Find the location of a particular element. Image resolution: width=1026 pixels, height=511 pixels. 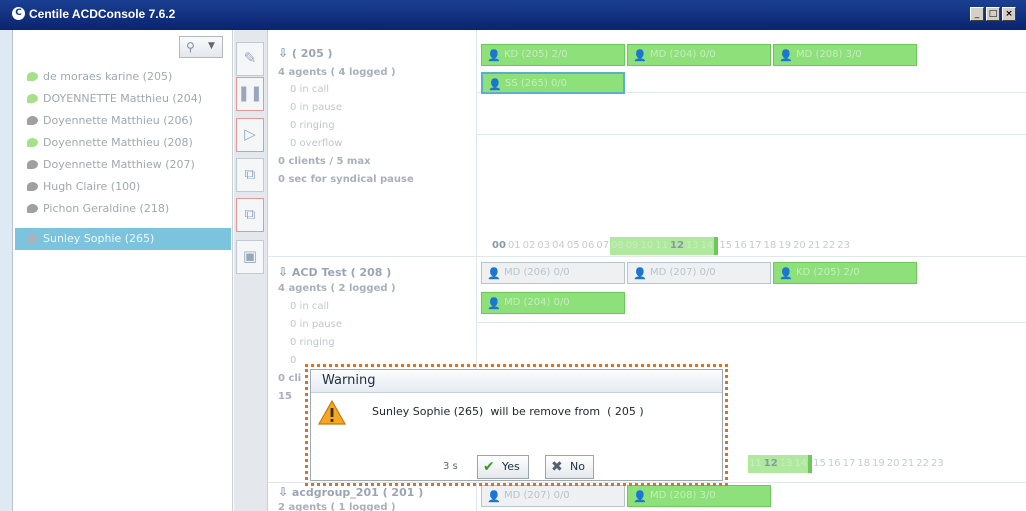

hour-cell: 01 is located at coordinates (514, 245).